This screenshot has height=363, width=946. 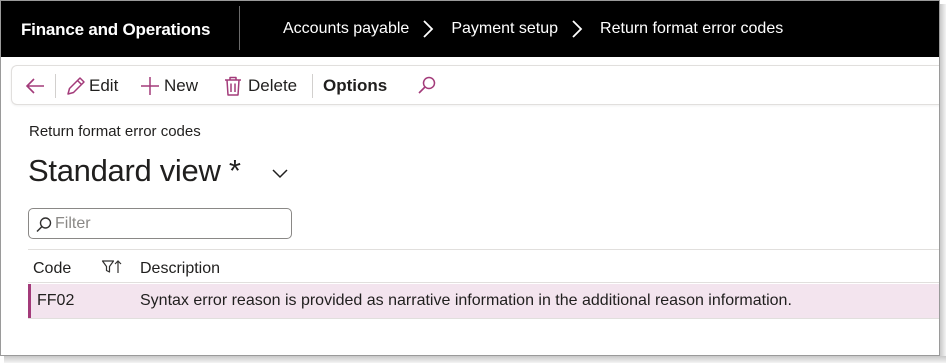 I want to click on filter-sort-icon, so click(x=112, y=269).